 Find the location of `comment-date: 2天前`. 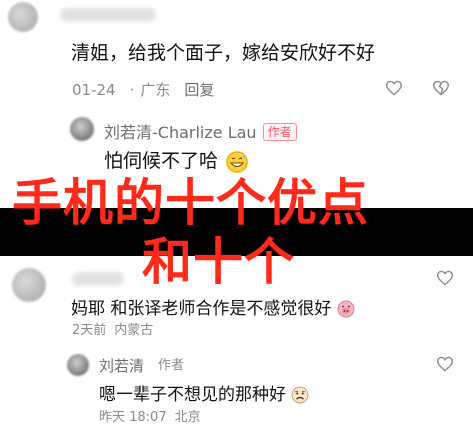

comment-date: 2天前 is located at coordinates (89, 330).